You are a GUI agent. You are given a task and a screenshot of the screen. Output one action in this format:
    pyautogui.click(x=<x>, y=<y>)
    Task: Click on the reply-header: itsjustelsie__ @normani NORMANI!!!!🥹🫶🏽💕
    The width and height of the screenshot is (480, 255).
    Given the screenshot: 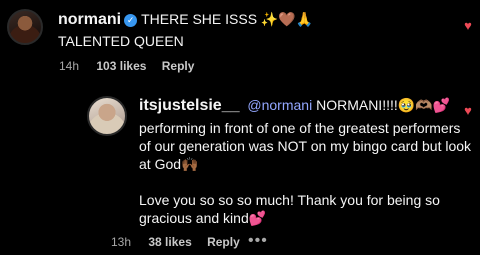 What is the action you would take?
    pyautogui.click(x=294, y=105)
    